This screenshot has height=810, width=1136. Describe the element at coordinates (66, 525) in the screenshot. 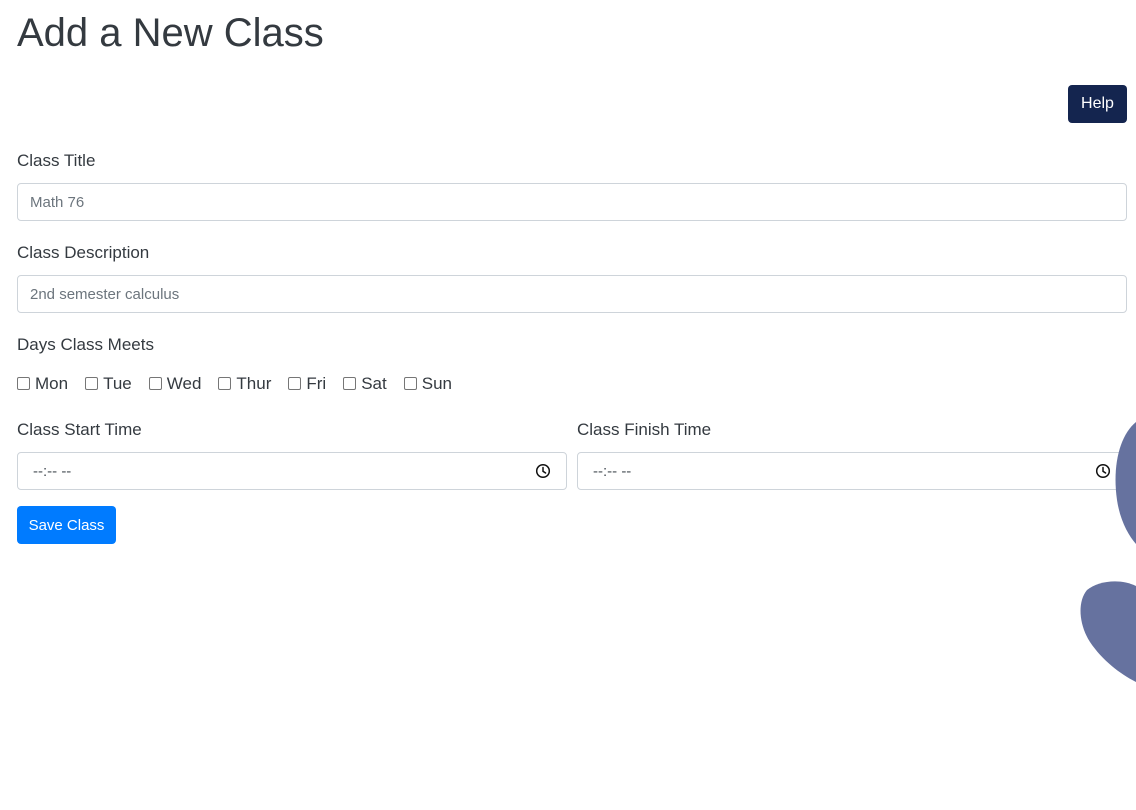

I see `save-class-button: Save Class` at that location.